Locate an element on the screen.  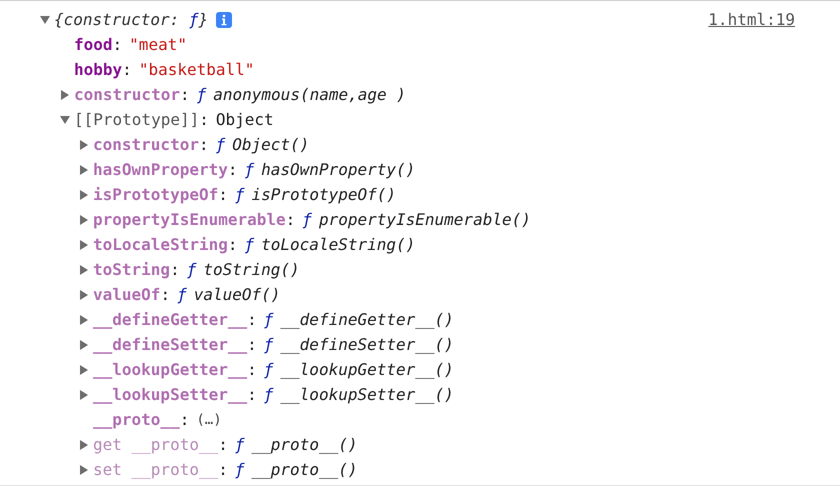
property-value: "meat" is located at coordinates (158, 44).